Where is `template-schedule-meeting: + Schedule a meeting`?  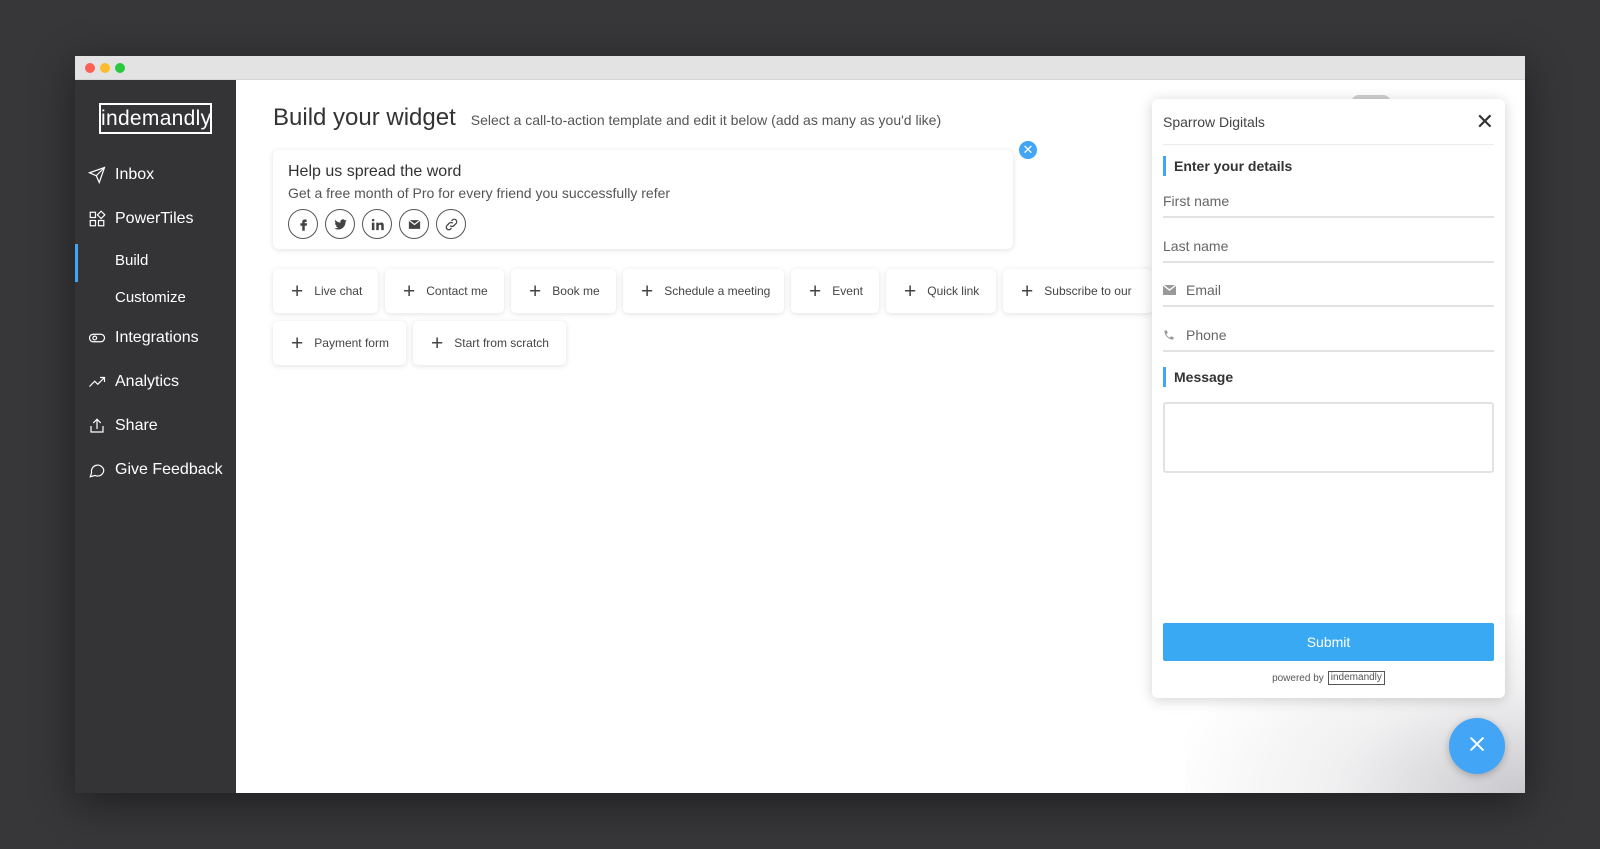 template-schedule-meeting: + Schedule a meeting is located at coordinates (703, 291).